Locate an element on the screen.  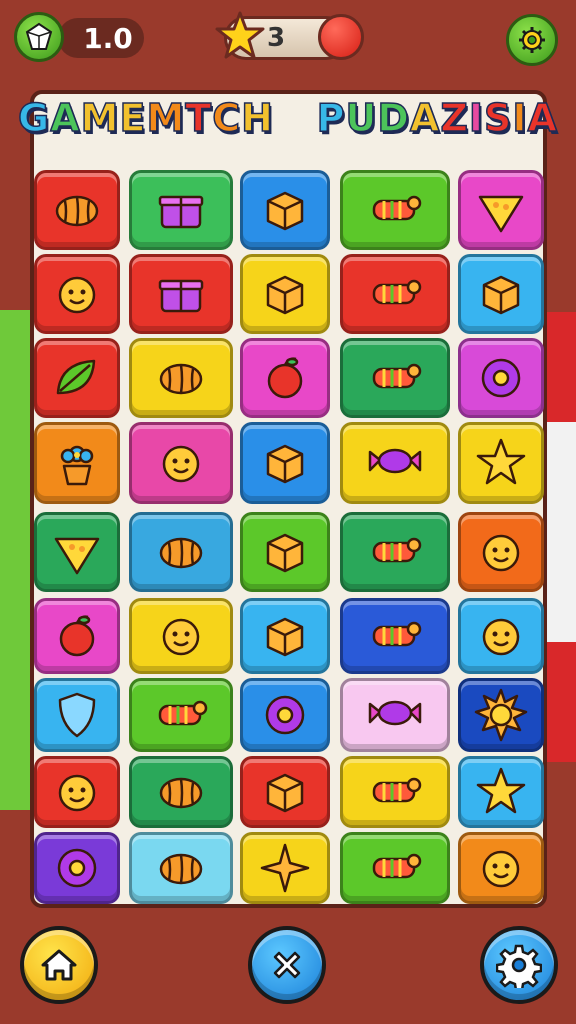
heart-face-icon is located at coordinates (501, 637).